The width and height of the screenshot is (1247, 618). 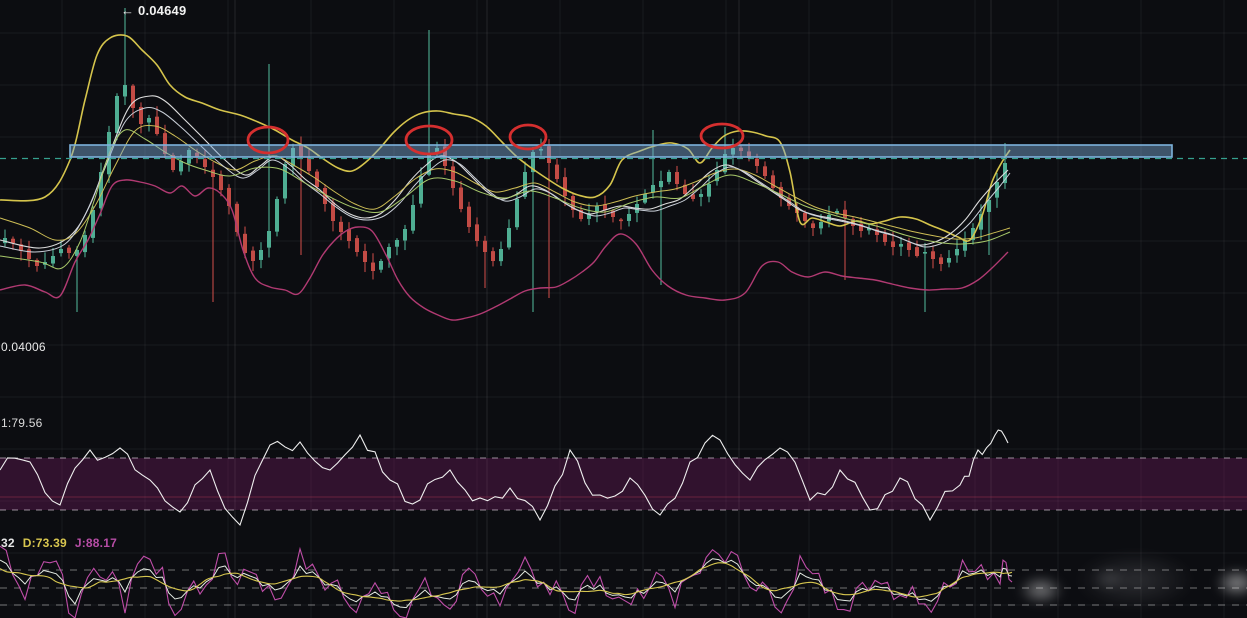 I want to click on drawing-annotations, so click(x=623, y=141).